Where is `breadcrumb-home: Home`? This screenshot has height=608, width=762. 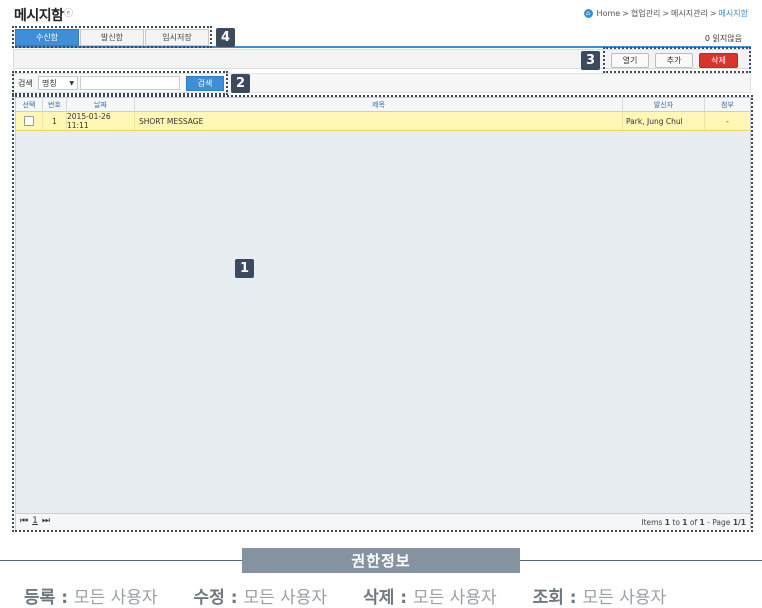
breadcrumb-home: Home is located at coordinates (609, 13).